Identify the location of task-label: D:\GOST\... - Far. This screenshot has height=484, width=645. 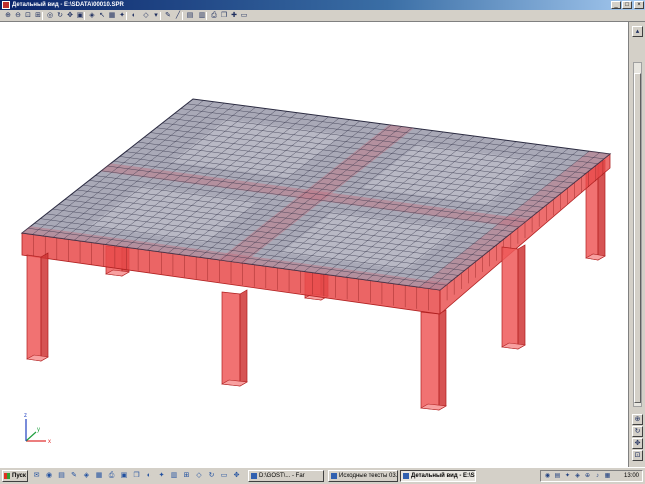
(282, 476).